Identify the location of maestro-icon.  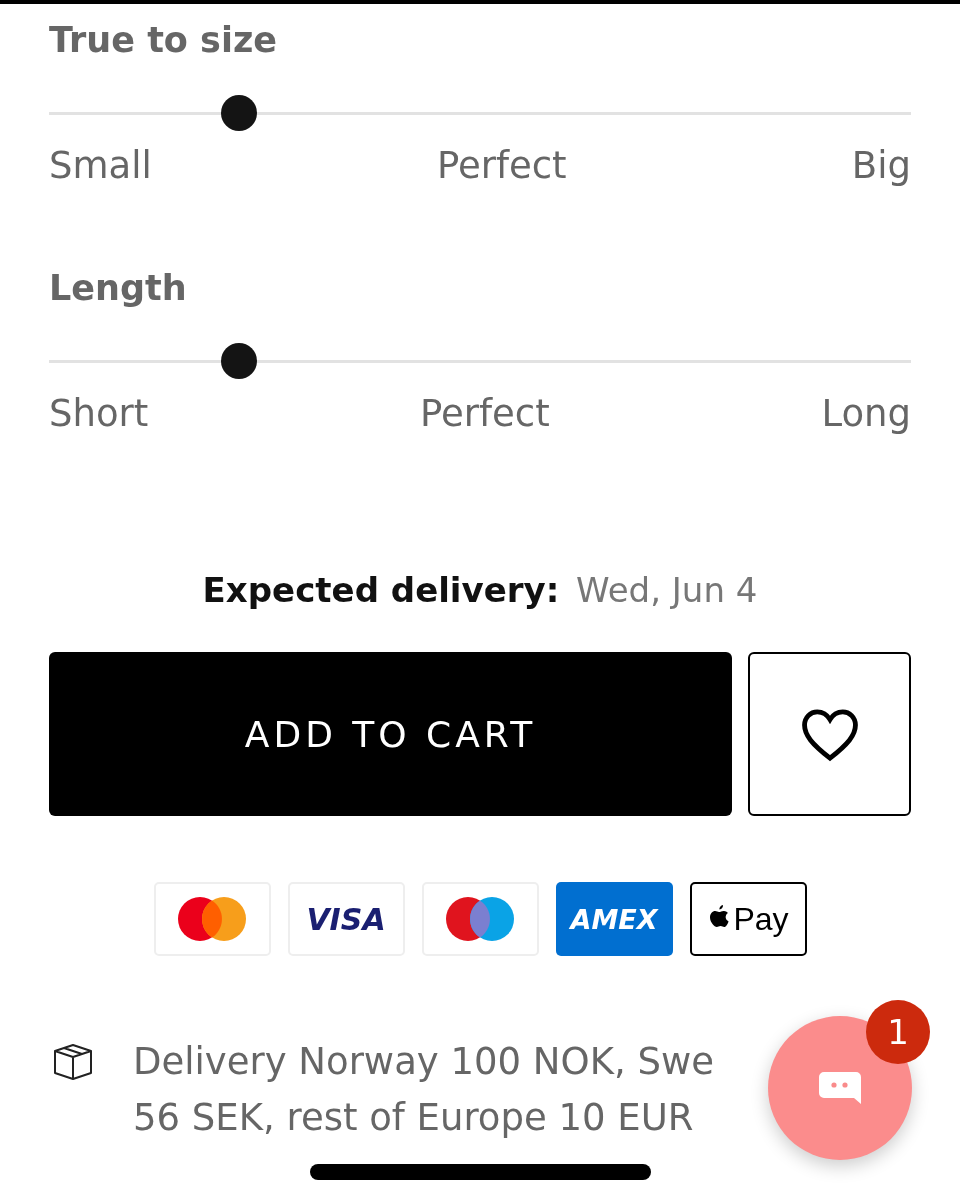
(480, 919).